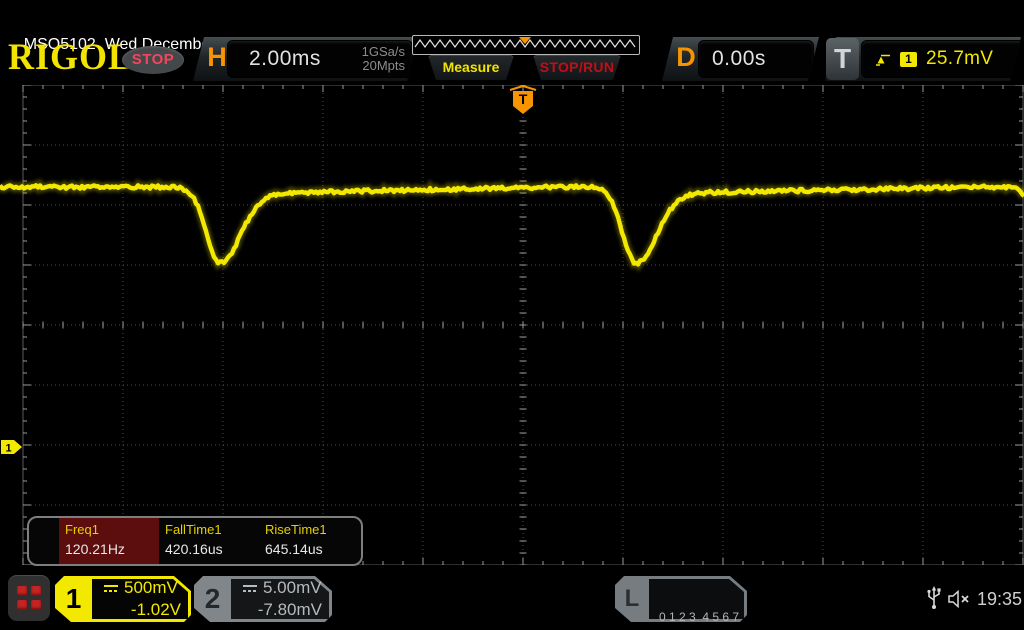  I want to click on delay-settings-group: D 0.00s, so click(740, 59).